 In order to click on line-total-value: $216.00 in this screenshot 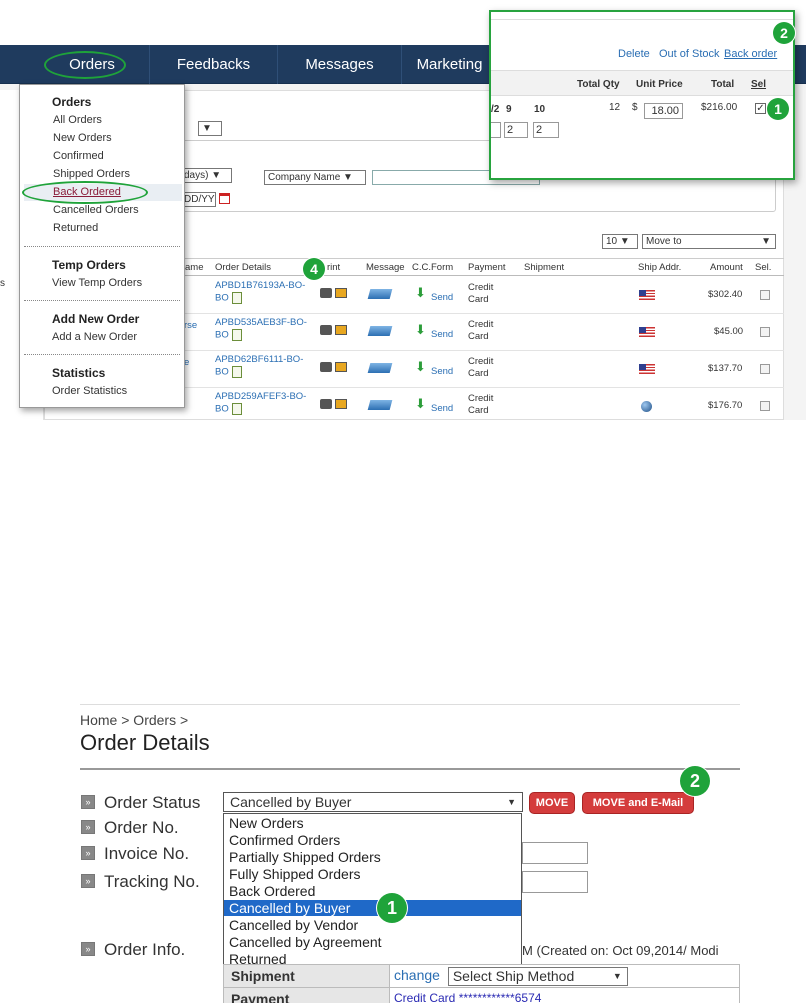, I will do `click(719, 107)`.